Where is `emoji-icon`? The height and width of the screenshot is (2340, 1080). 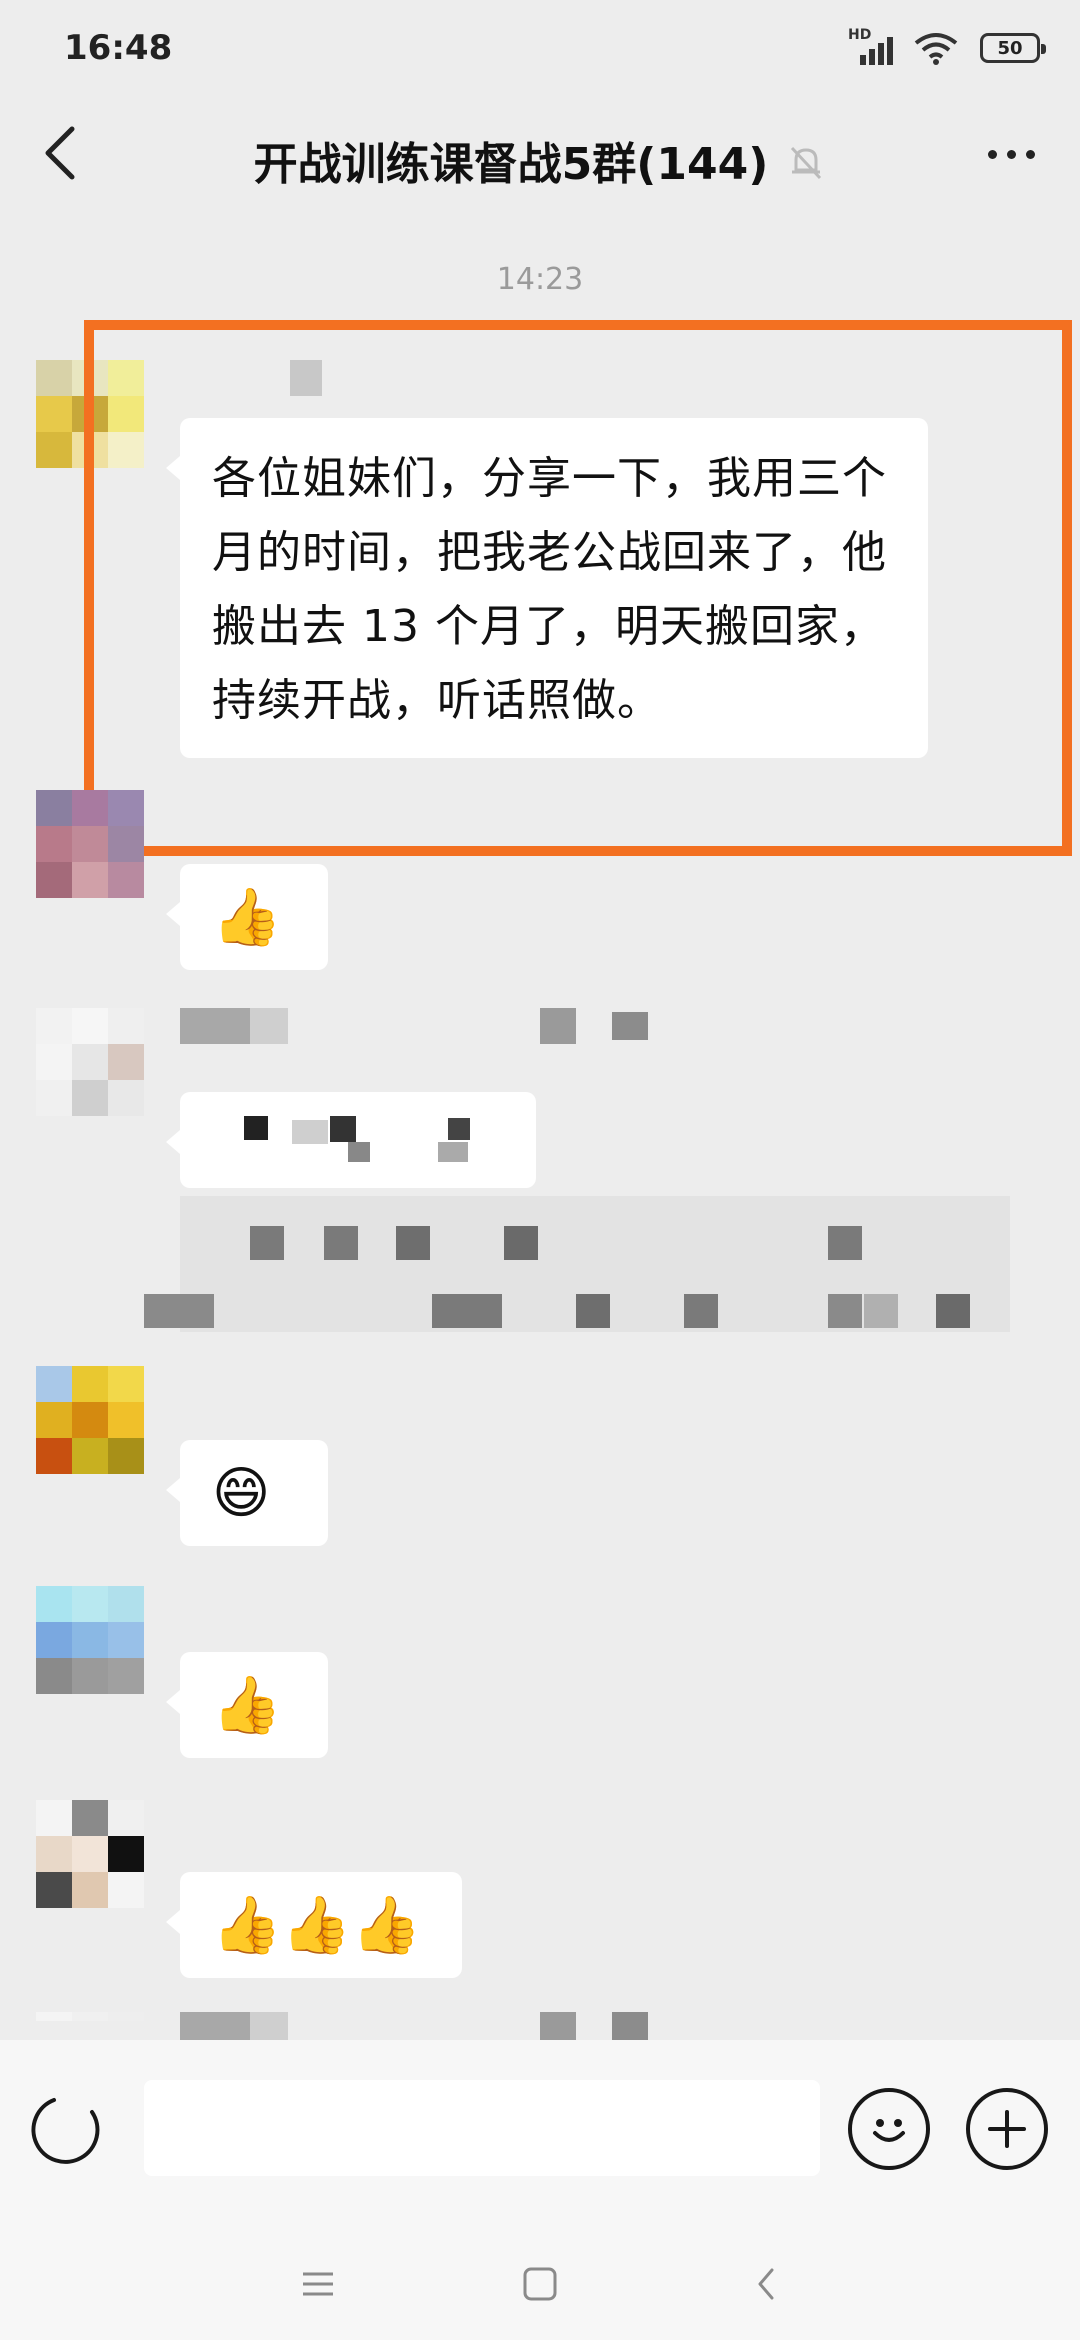 emoji-icon is located at coordinates (889, 2130).